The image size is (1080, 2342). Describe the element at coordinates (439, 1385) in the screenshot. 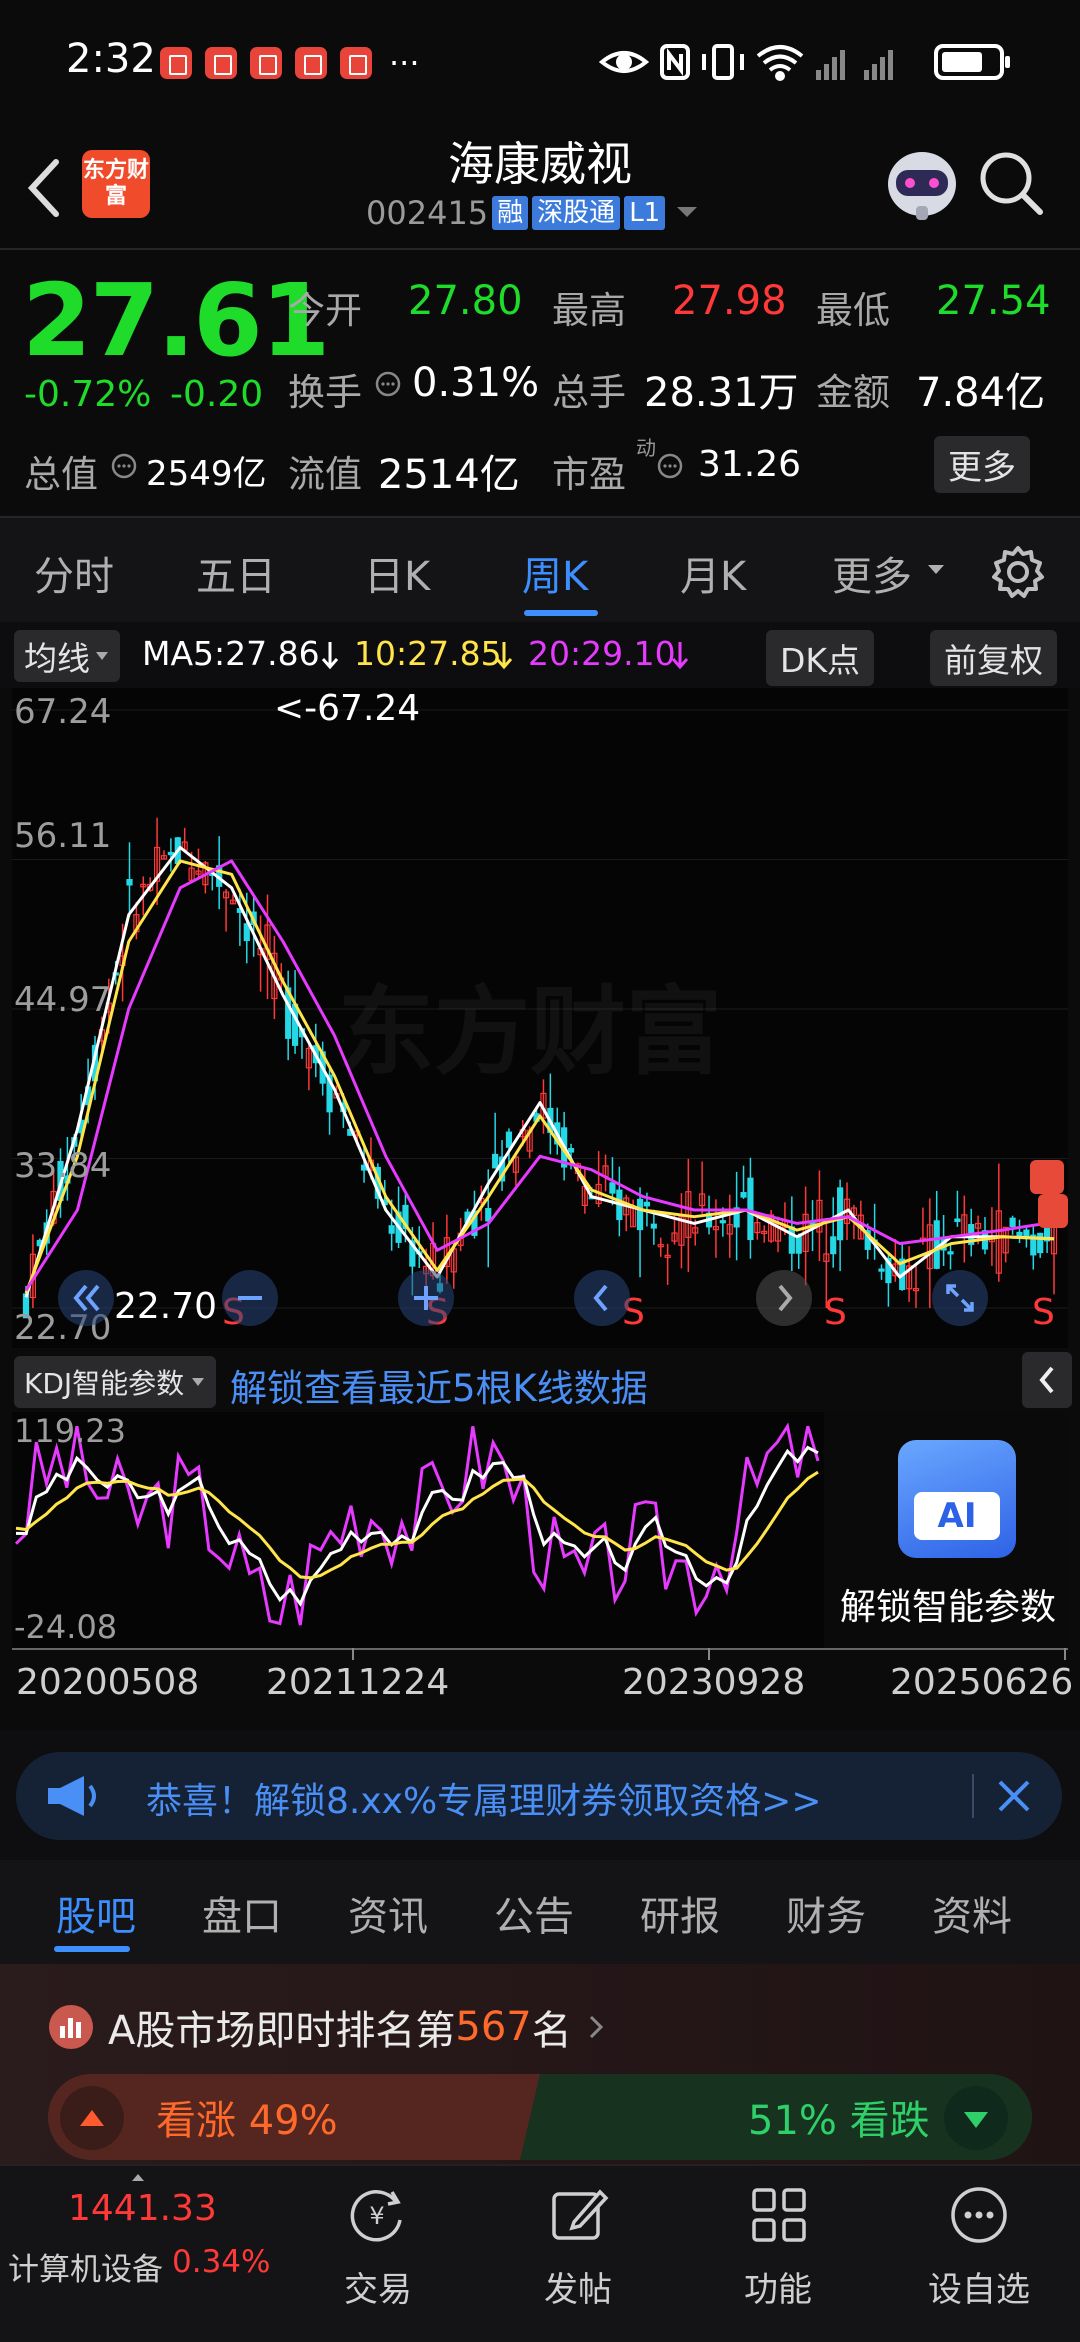

I see `kdj-unlock-link: 解锁查看最近5根K线数据` at that location.